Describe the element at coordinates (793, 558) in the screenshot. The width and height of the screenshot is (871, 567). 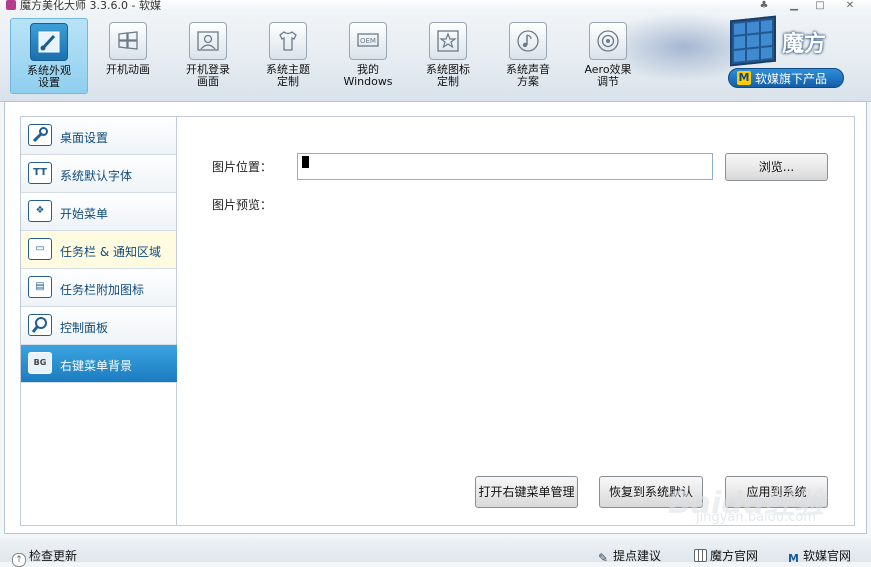
I see `ruanmei-logo-icon: M` at that location.